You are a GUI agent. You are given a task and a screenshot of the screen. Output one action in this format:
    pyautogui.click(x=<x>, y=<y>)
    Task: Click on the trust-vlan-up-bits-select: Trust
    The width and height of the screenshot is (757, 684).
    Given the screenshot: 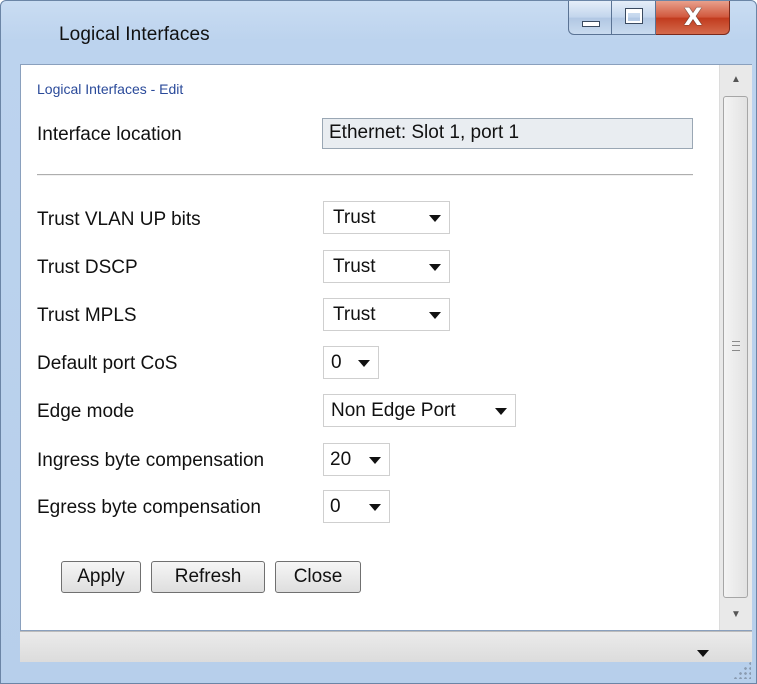 What is the action you would take?
    pyautogui.click(x=386, y=217)
    